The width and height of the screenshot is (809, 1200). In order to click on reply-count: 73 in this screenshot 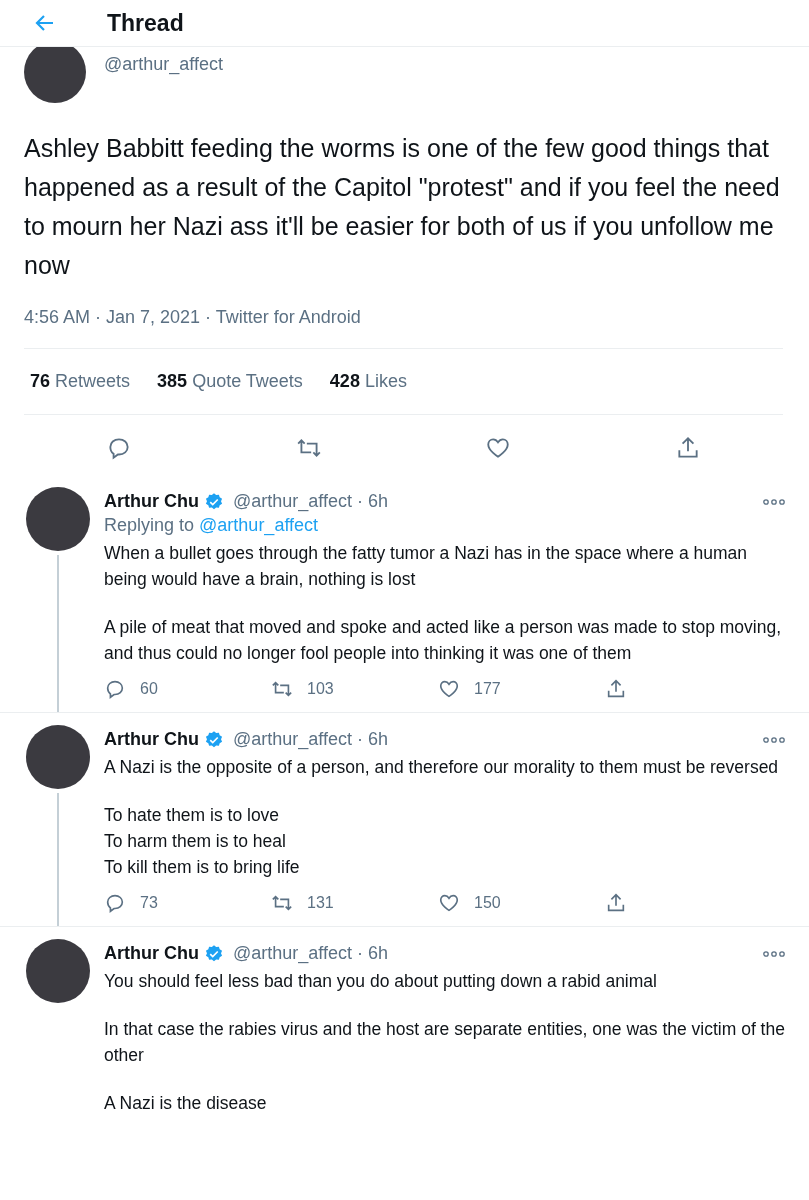, I will do `click(149, 903)`.